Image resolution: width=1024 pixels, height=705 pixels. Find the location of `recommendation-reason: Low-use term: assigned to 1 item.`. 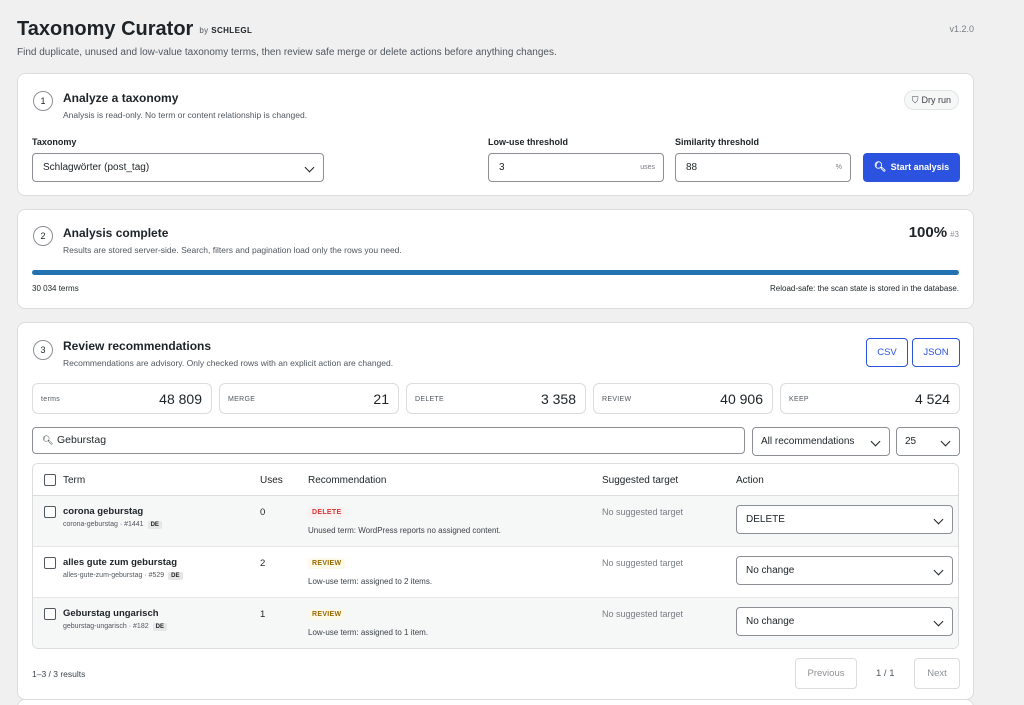

recommendation-reason: Low-use term: assigned to 1 item. is located at coordinates (368, 632).